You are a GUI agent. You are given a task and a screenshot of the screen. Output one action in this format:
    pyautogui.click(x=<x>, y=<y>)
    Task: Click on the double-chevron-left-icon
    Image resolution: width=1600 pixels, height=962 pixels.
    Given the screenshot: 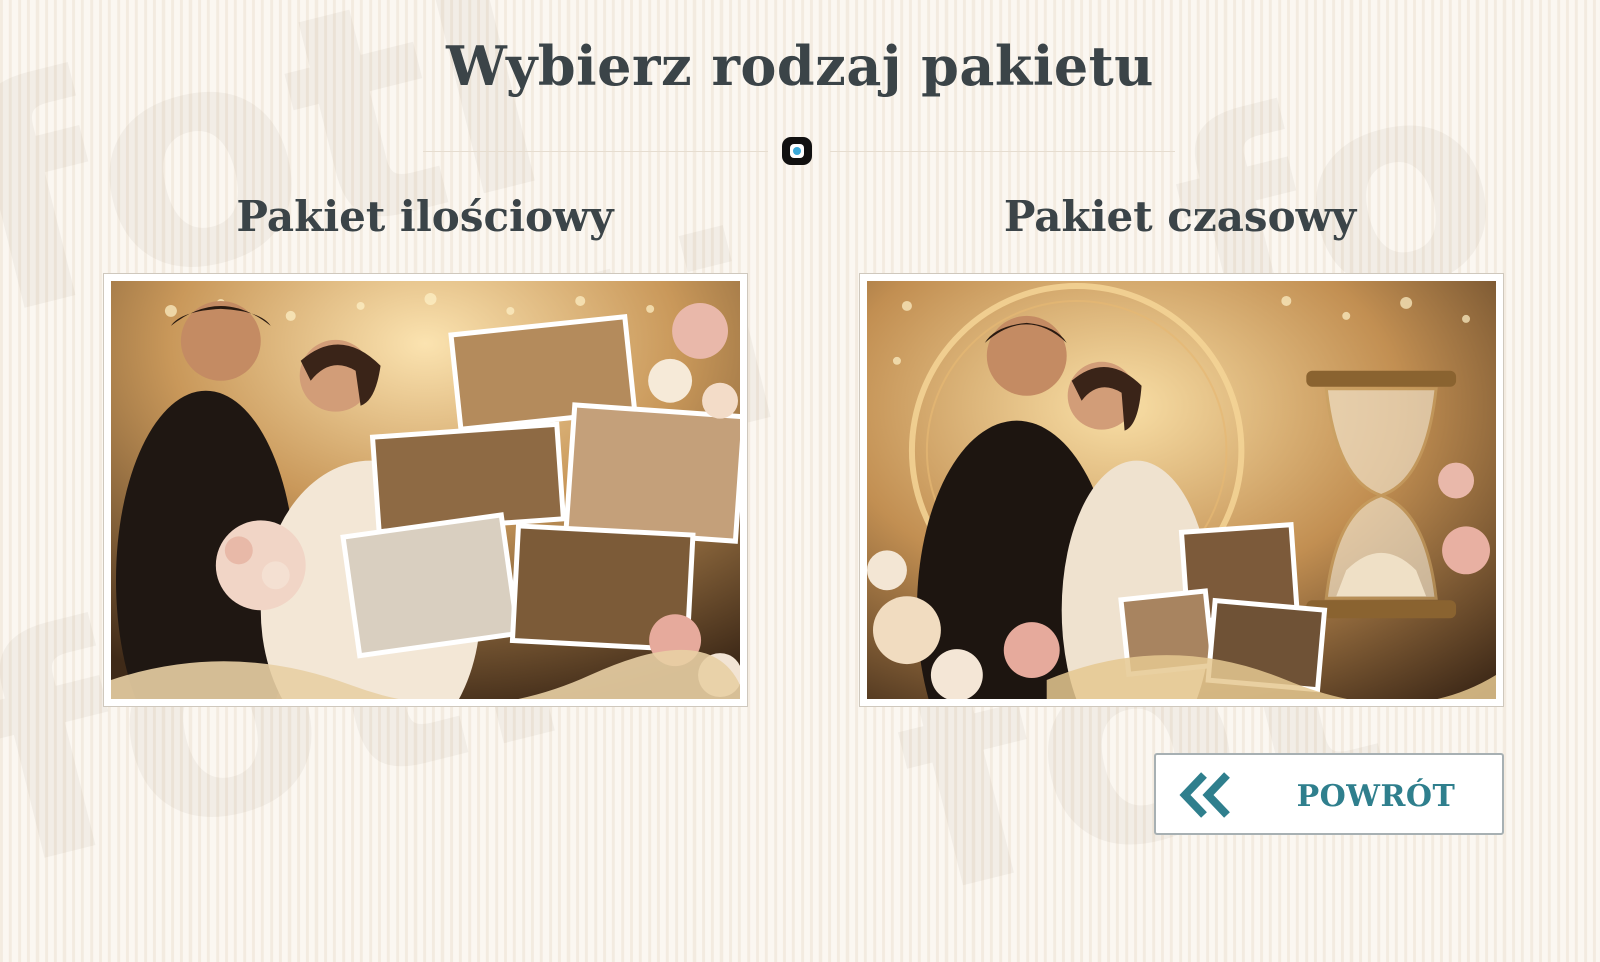 What is the action you would take?
    pyautogui.click(x=1204, y=795)
    